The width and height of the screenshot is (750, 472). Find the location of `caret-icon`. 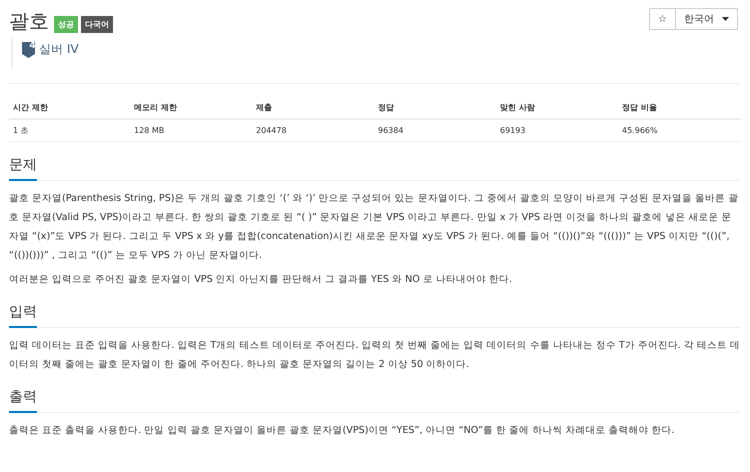

caret-icon is located at coordinates (725, 19).